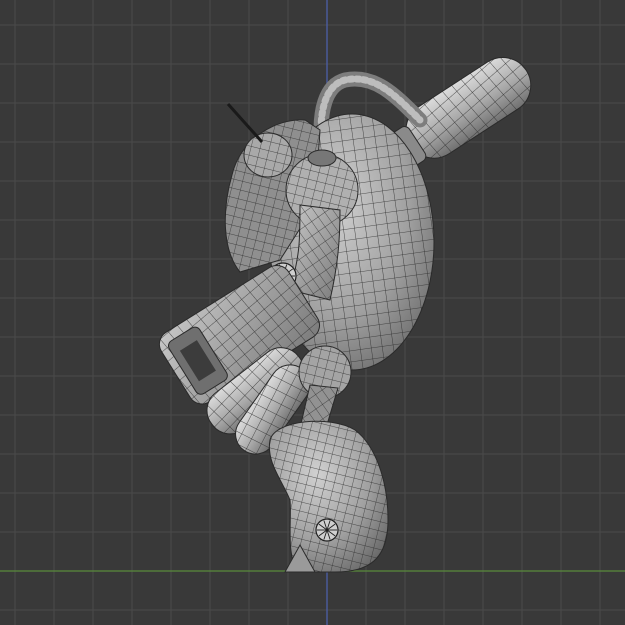 This screenshot has height=625, width=625. I want to click on knee-gear, so click(327, 530).